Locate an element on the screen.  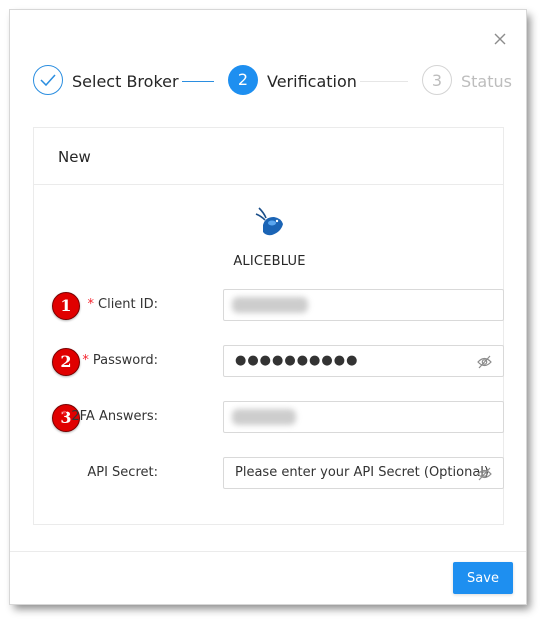
password-label: * Password: is located at coordinates (120, 361).